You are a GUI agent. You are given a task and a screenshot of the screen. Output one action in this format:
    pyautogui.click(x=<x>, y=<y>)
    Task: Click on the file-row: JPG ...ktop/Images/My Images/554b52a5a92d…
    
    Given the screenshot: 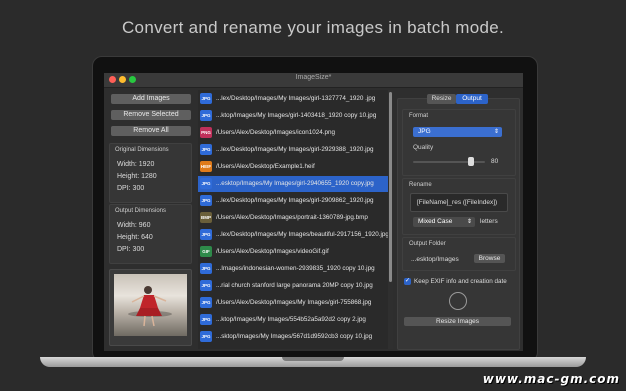 What is the action you would take?
    pyautogui.click(x=293, y=320)
    